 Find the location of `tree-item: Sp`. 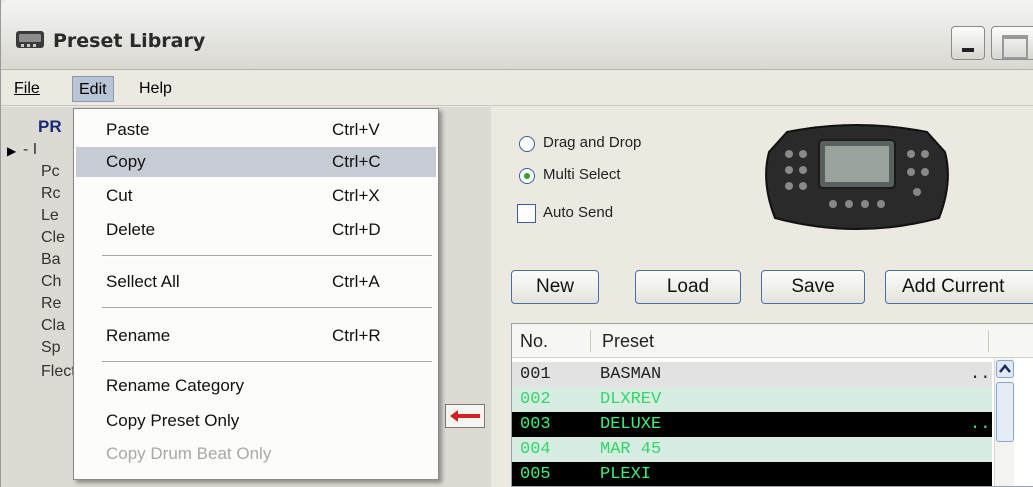

tree-item: Sp is located at coordinates (51, 348).